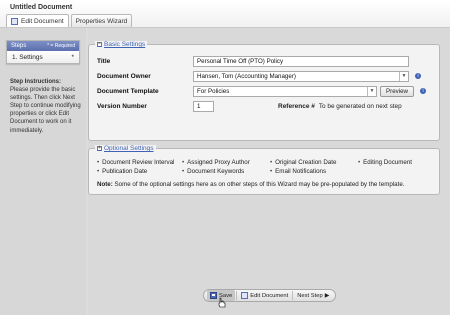 The height and width of the screenshot is (315, 450). I want to click on template-value: For Policies, so click(213, 91).